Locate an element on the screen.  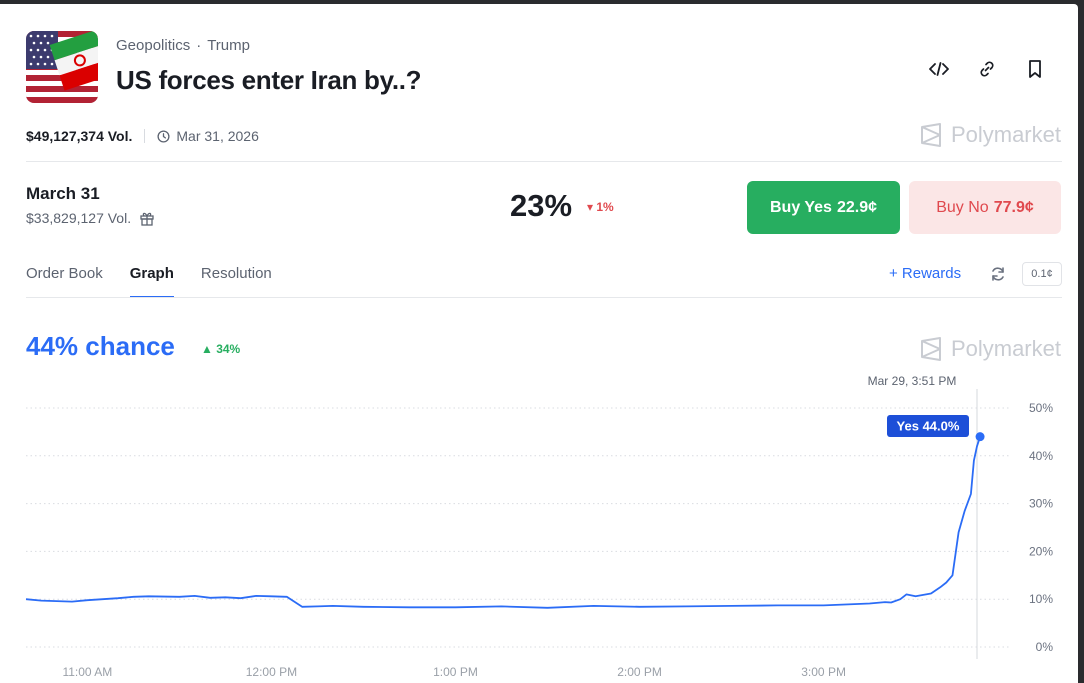
outcome-volume-row: $33,829,127 Vol. is located at coordinates (90, 218).